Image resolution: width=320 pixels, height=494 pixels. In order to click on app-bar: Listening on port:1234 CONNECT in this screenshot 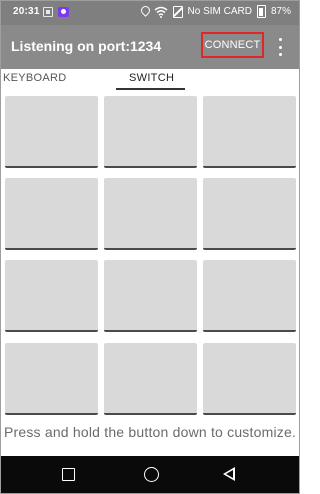, I will do `click(150, 47)`.